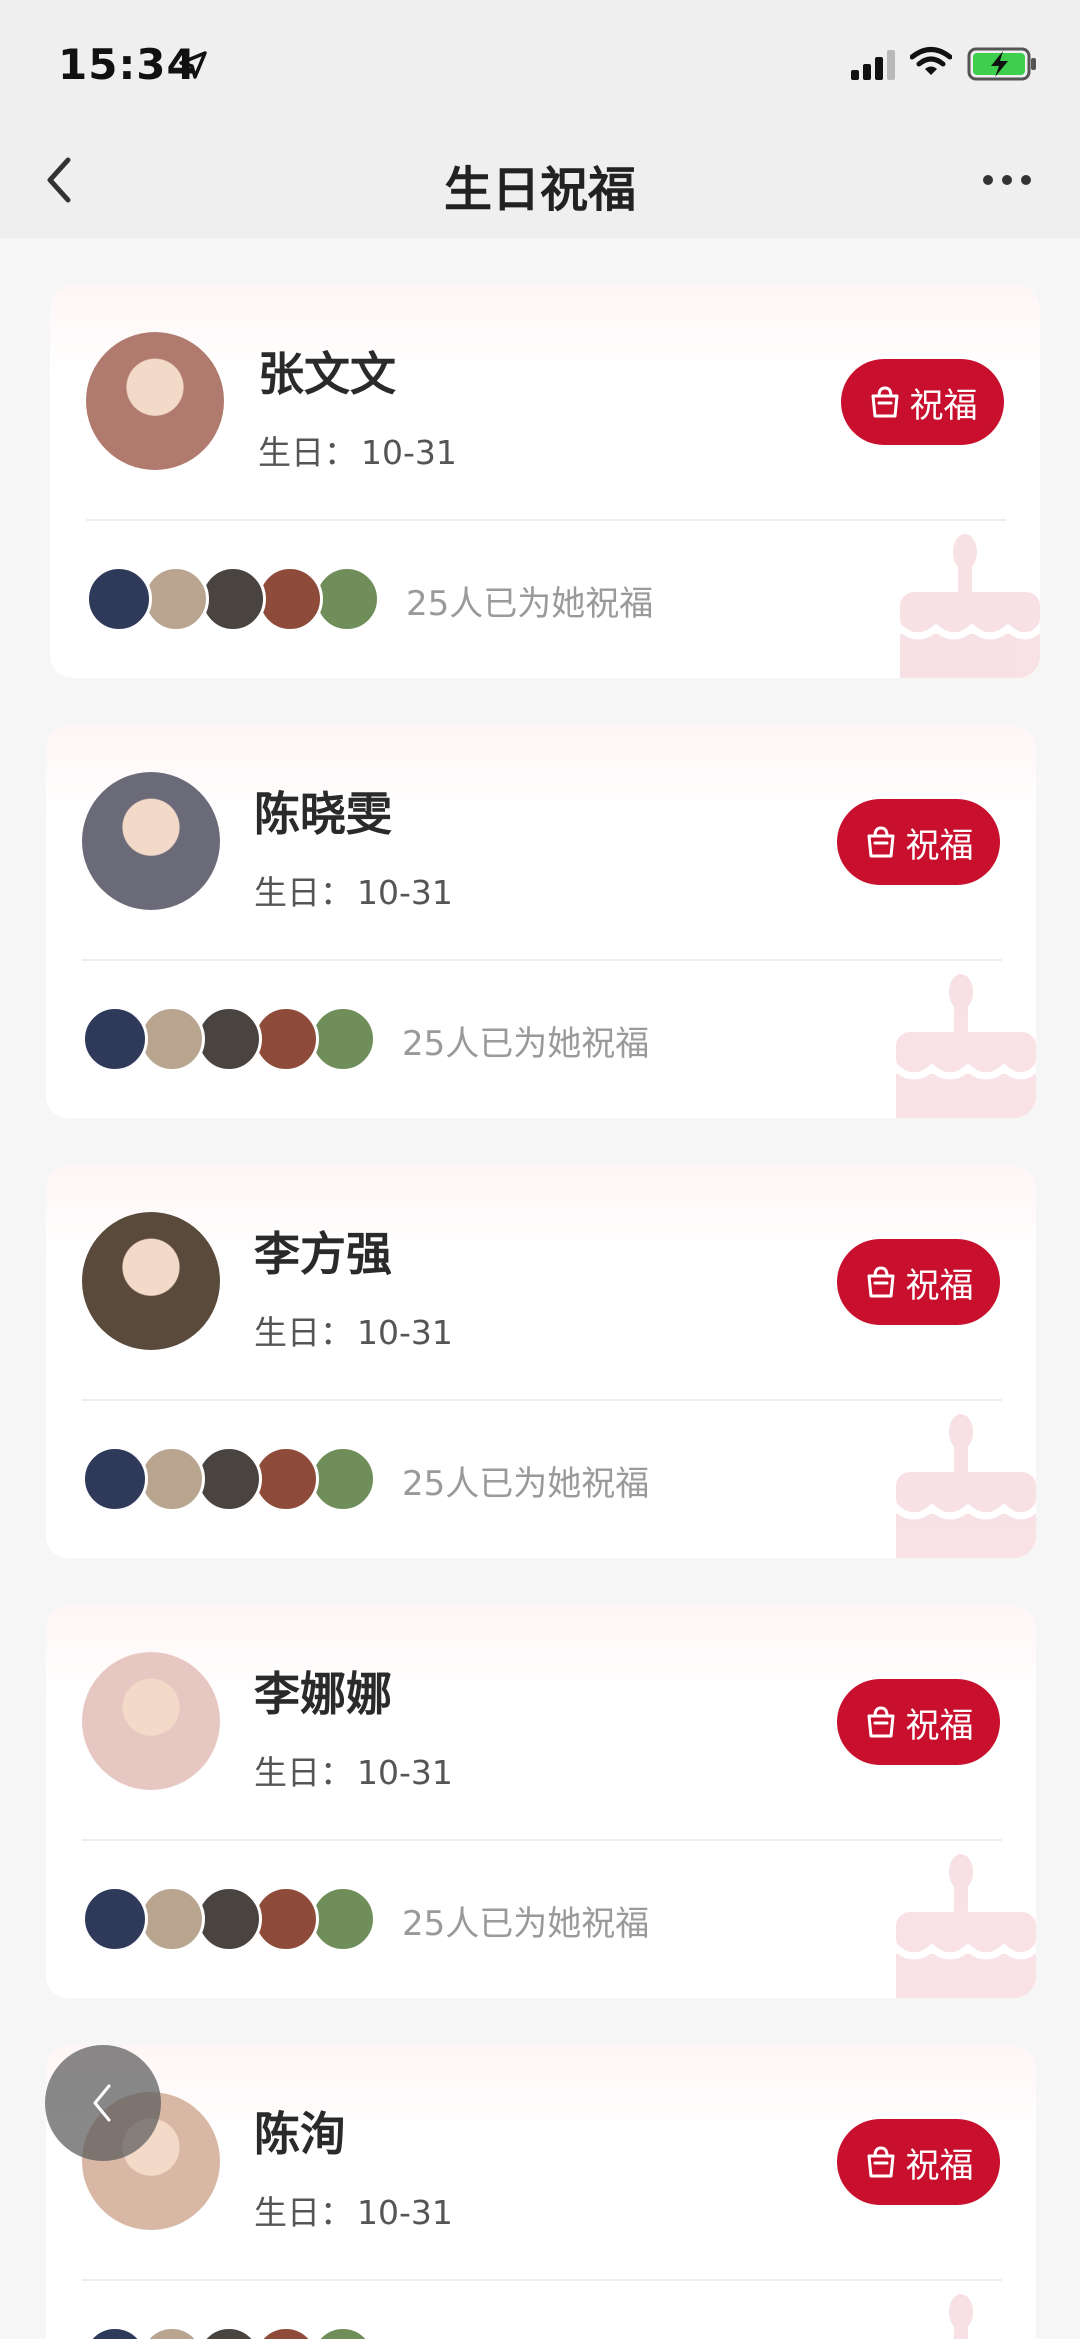 The height and width of the screenshot is (2339, 1080). What do you see at coordinates (541, 2192) in the screenshot?
I see `birthday-card: 陈洵 生日：10-31 祝福 25人已为她祝福` at bounding box center [541, 2192].